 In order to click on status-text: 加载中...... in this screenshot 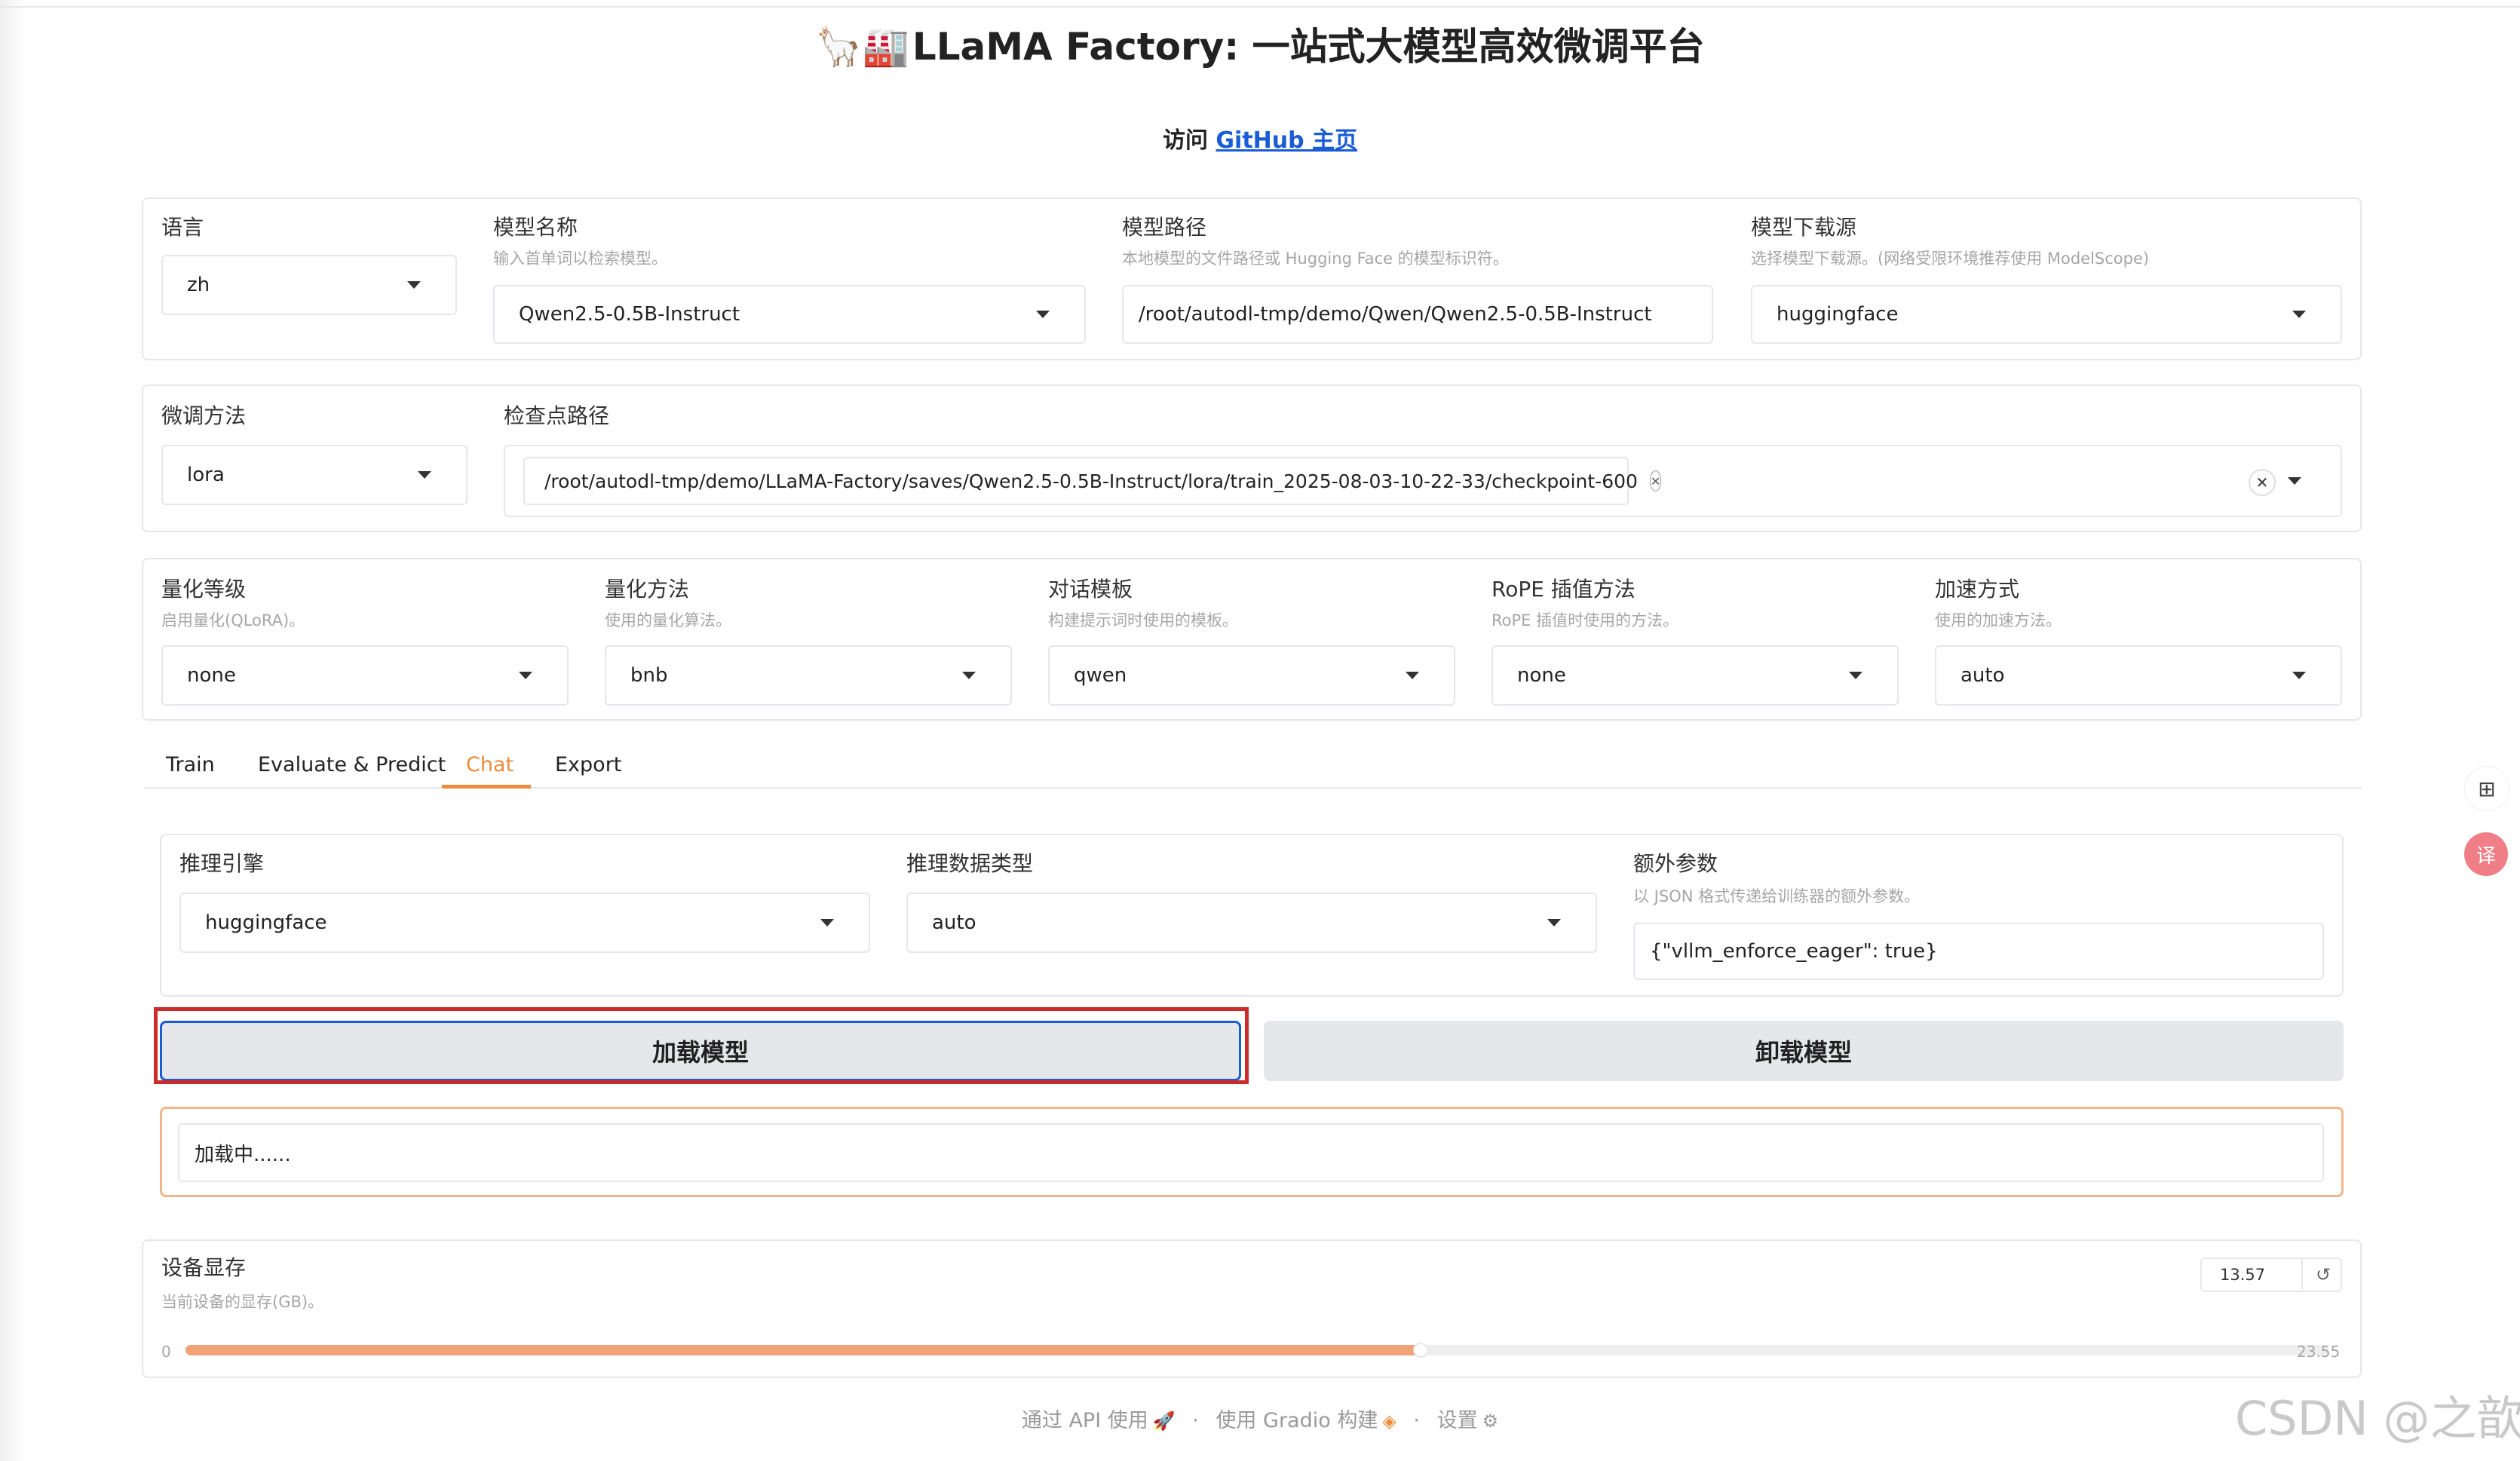, I will do `click(243, 1155)`.